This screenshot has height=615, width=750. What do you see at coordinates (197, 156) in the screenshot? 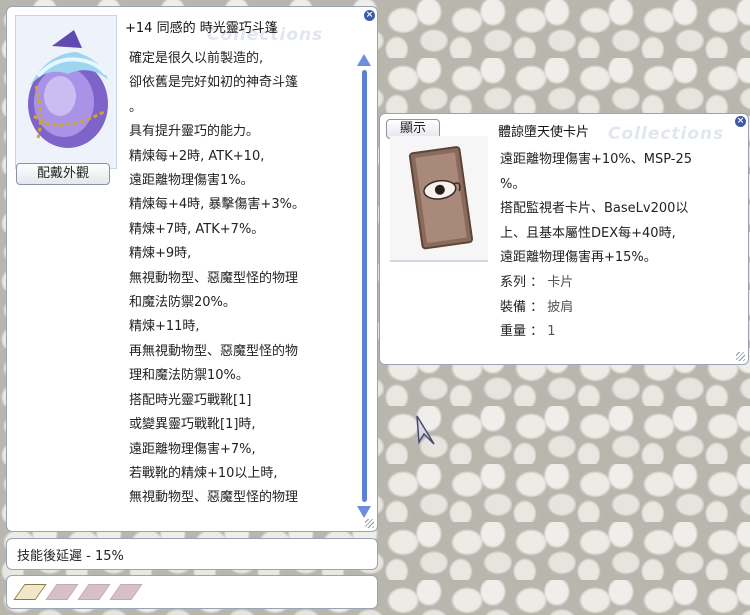
I see `description-line: 精煉每+2時, ATK+10,` at bounding box center [197, 156].